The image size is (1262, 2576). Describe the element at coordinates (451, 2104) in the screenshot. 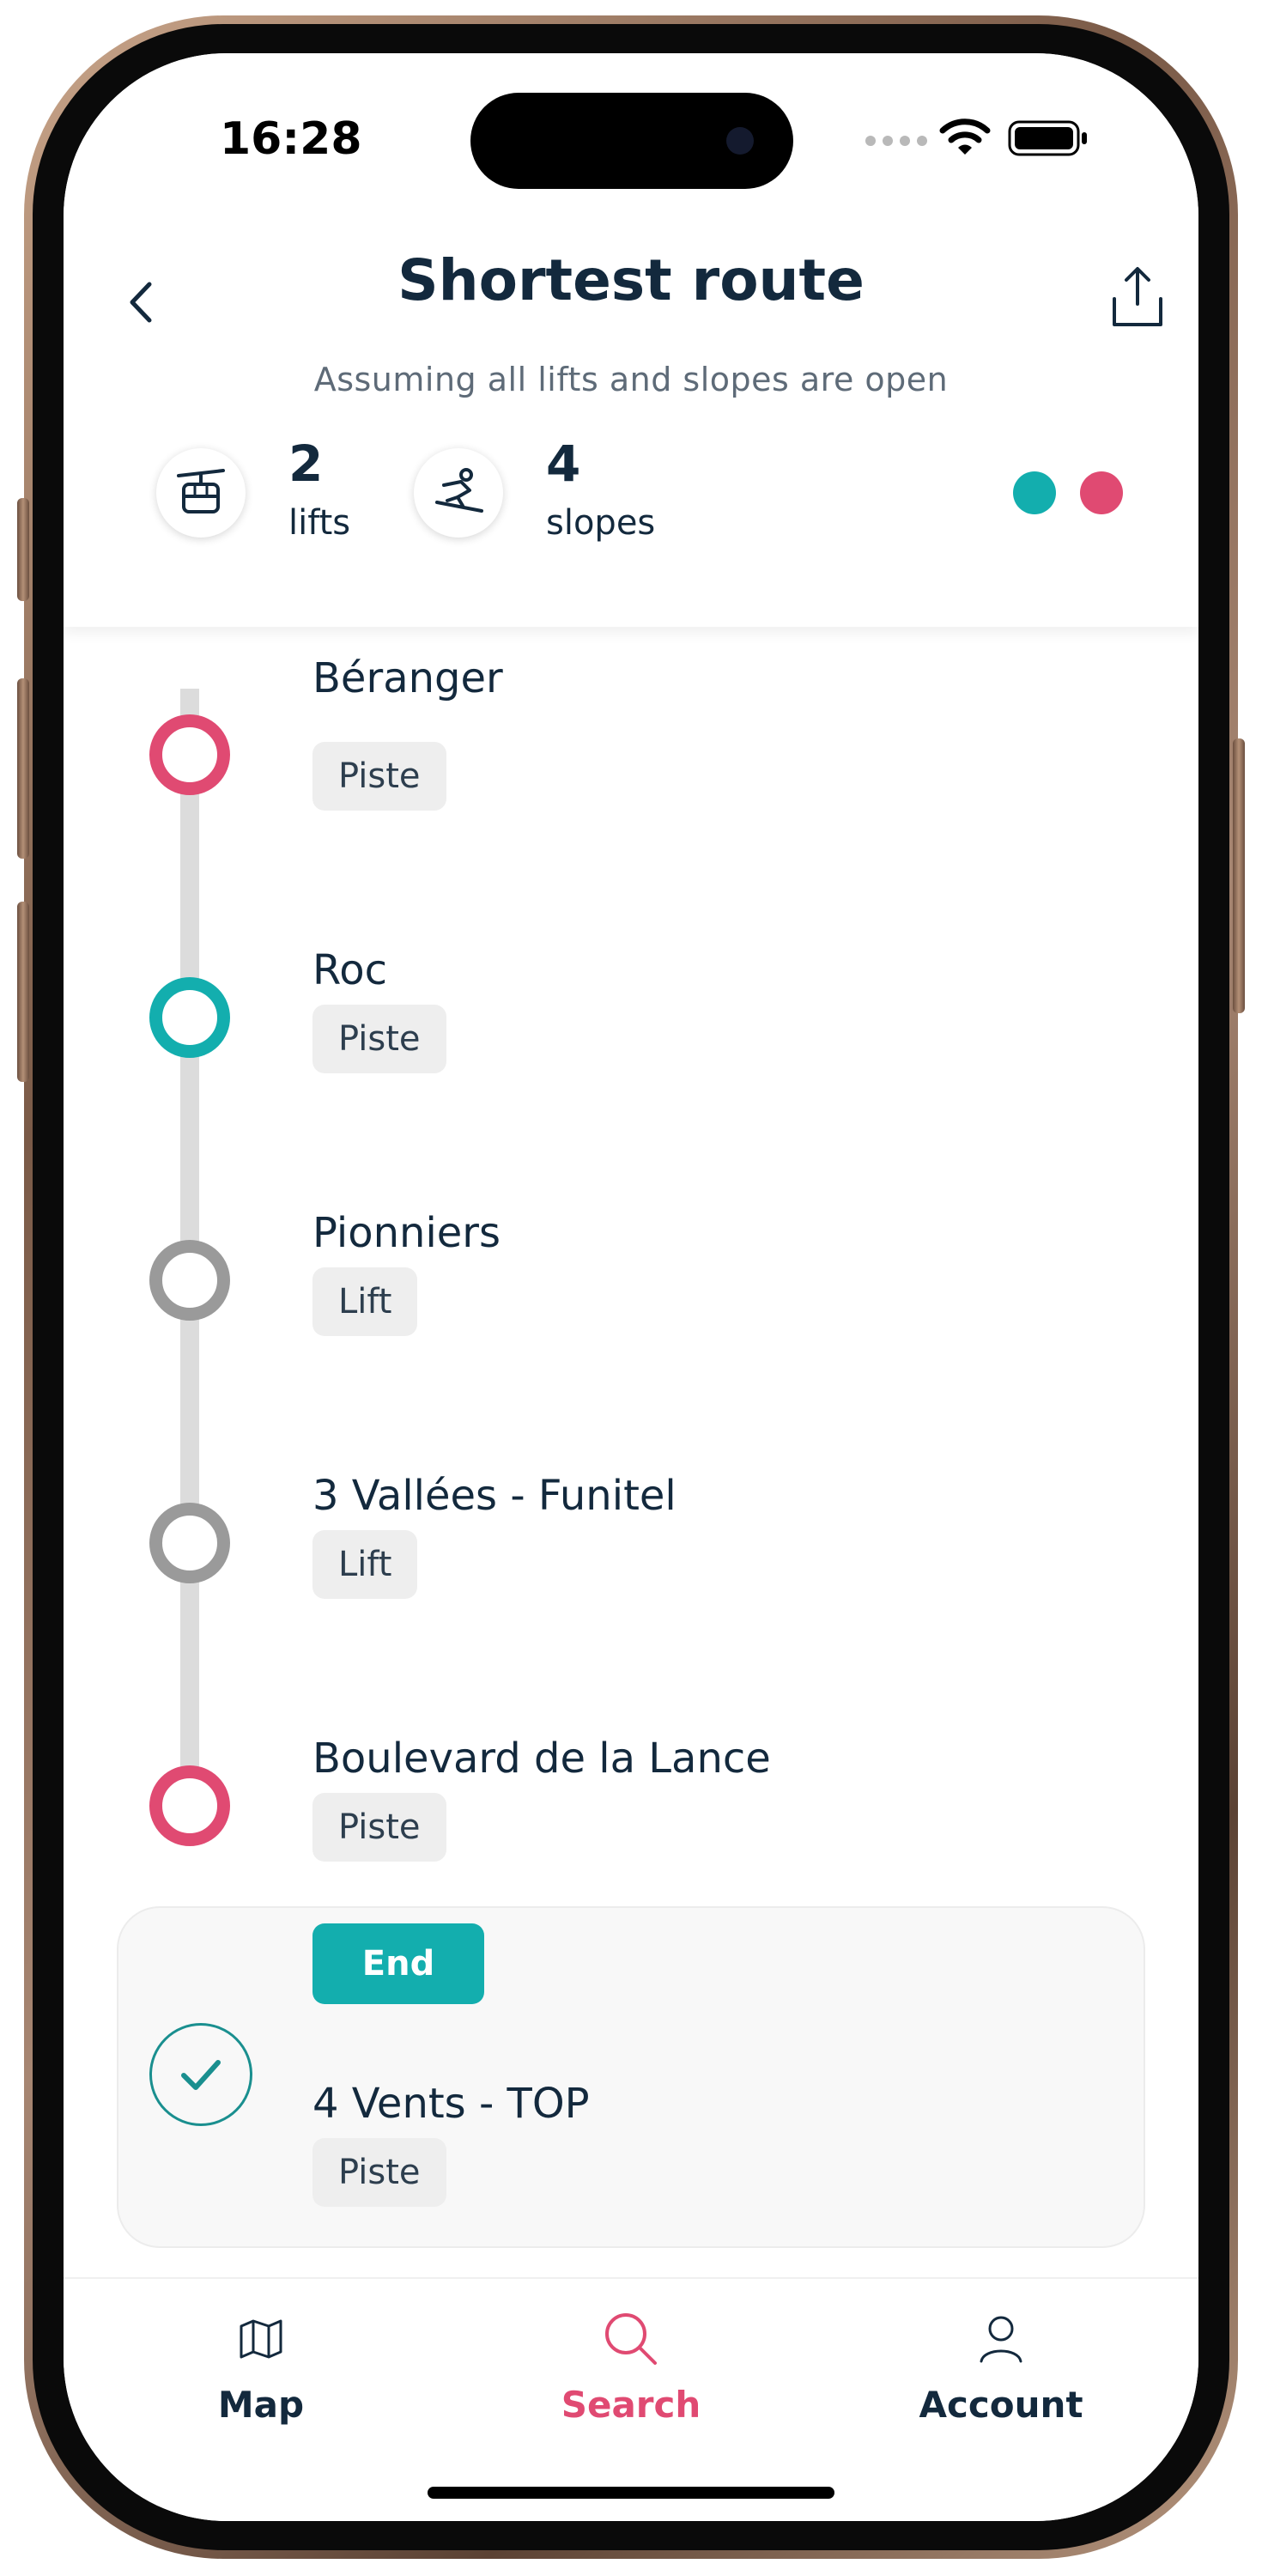

I see `route-end-name: 4 Vents - TOP` at that location.